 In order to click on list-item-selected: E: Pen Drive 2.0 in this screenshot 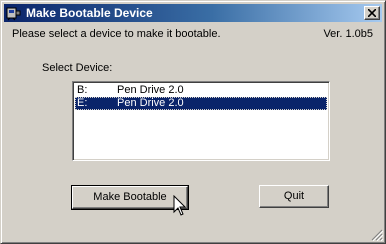, I will do `click(201, 103)`.